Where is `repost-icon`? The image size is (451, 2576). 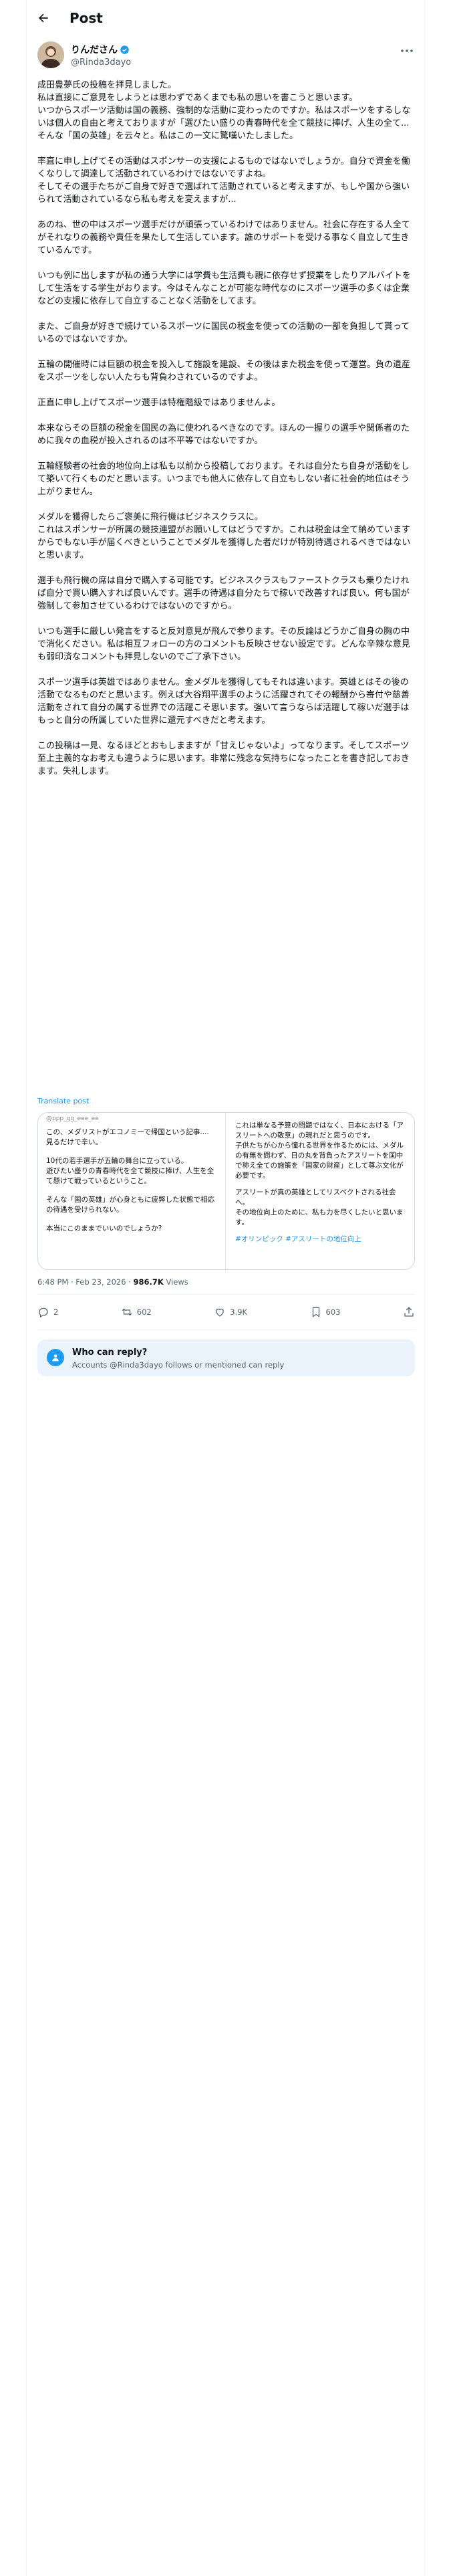 repost-icon is located at coordinates (127, 1312).